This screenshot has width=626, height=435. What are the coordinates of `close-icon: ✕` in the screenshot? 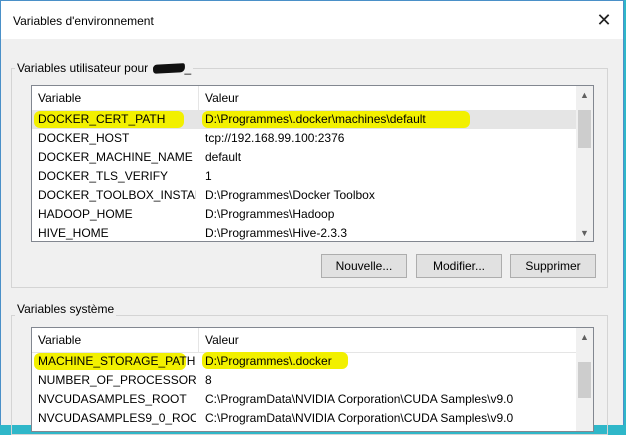 It's located at (604, 19).